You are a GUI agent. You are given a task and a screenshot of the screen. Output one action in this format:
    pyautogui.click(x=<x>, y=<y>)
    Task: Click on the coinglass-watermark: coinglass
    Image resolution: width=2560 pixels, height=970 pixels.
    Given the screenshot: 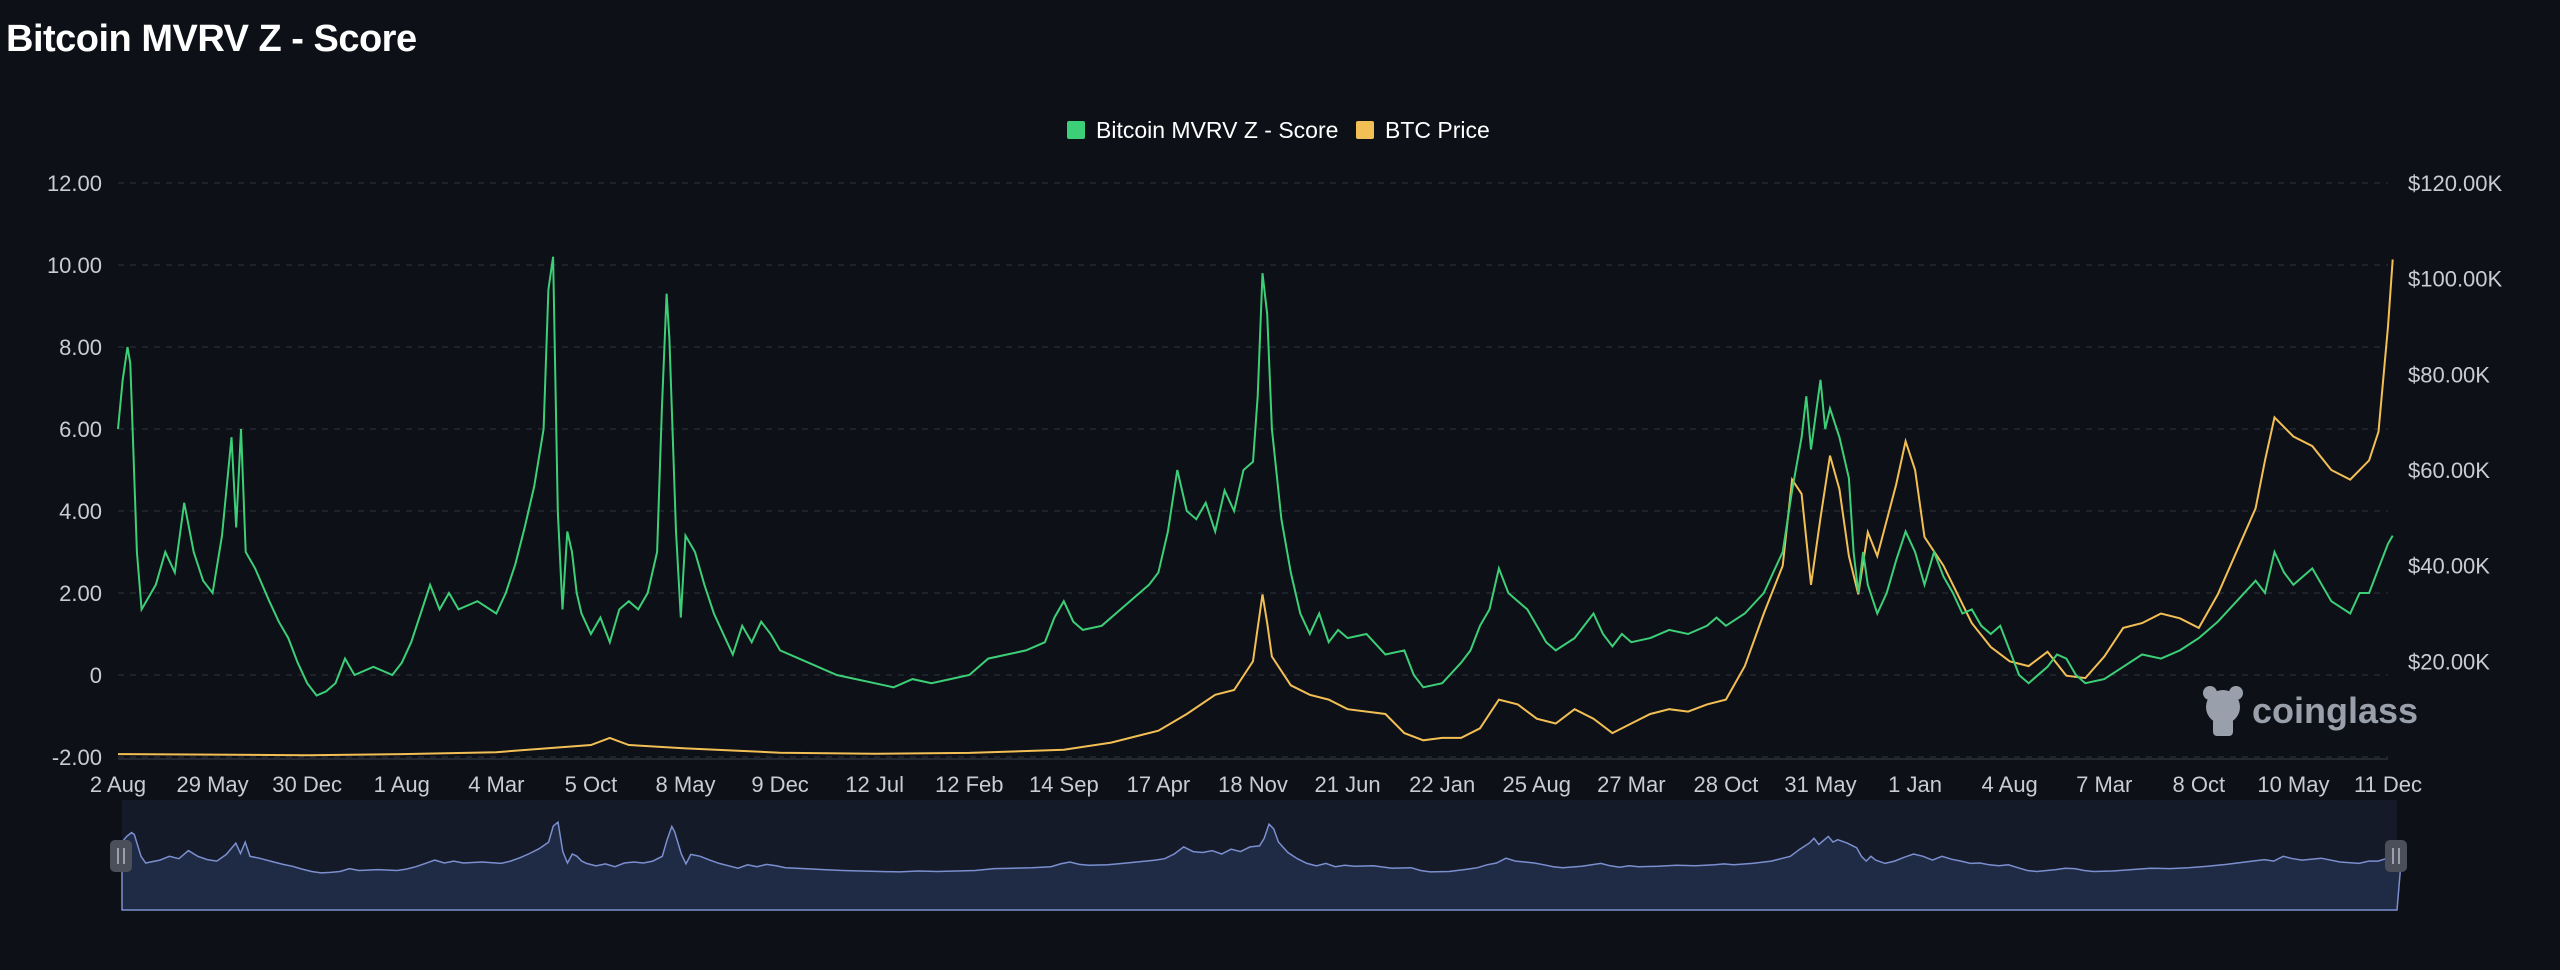 What is the action you would take?
    pyautogui.click(x=2310, y=711)
    